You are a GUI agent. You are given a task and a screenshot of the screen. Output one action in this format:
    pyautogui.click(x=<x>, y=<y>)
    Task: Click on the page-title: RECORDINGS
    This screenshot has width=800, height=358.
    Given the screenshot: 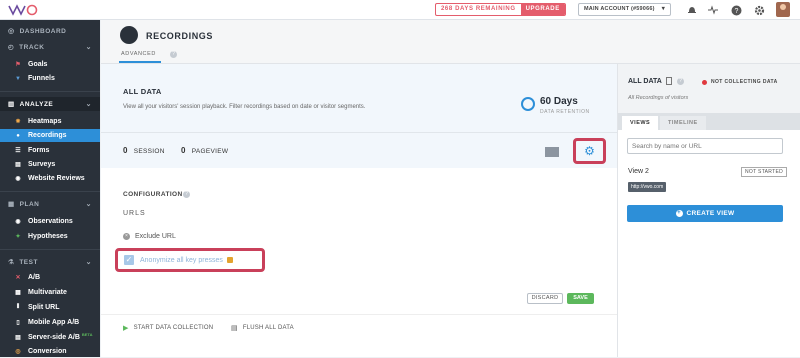 What is the action you would take?
    pyautogui.click(x=180, y=36)
    